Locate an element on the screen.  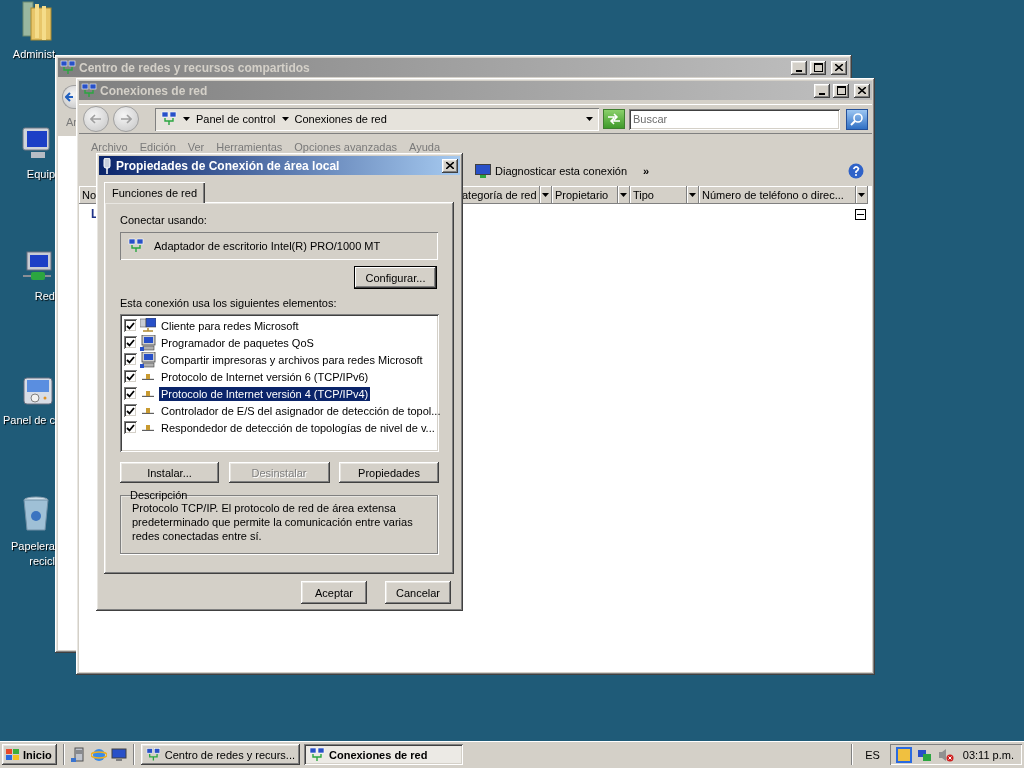
server-icon is located at coordinates (79, 754).